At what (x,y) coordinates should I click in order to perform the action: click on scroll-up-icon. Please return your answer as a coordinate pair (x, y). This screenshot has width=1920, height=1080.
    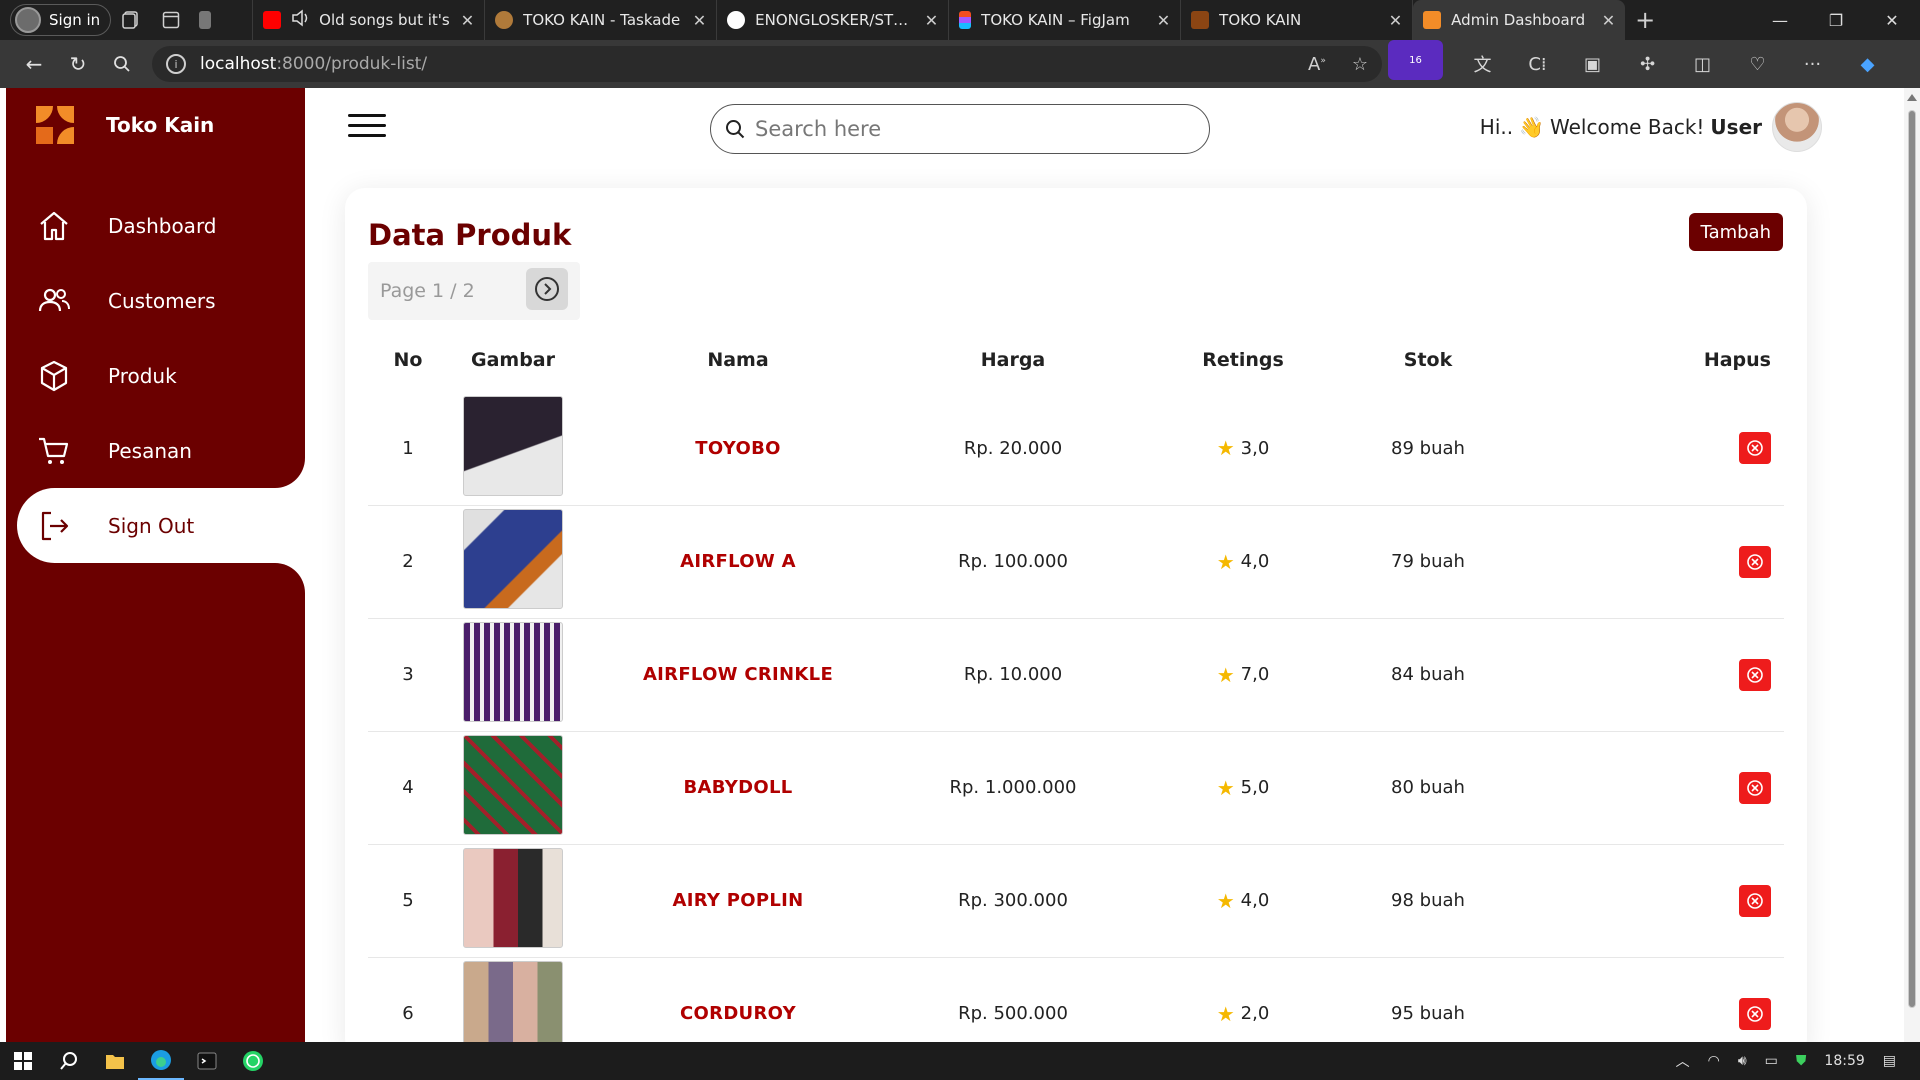
    Looking at the image, I should click on (1912, 97).